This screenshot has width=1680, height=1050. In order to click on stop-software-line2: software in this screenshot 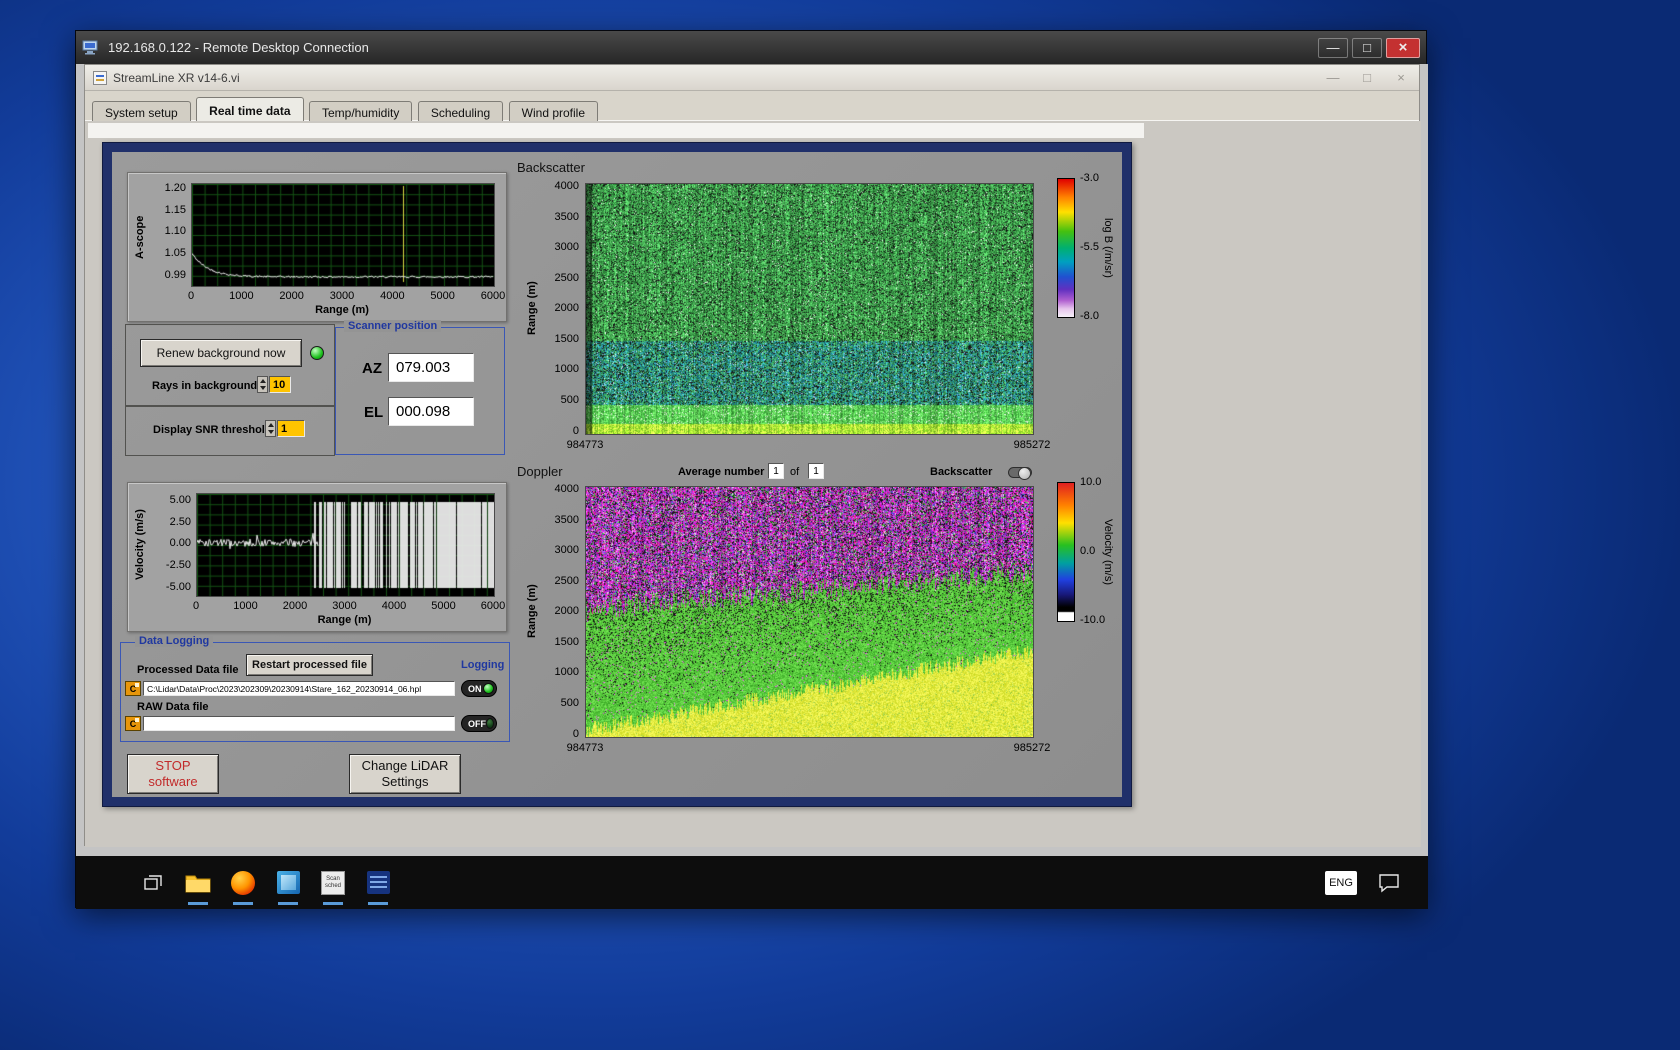, I will do `click(173, 781)`.